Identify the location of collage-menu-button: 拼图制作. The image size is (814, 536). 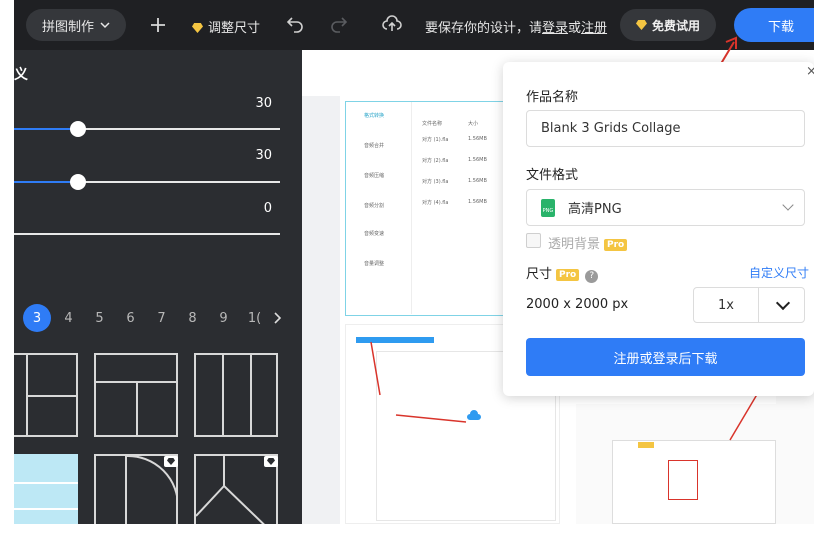
(76, 25).